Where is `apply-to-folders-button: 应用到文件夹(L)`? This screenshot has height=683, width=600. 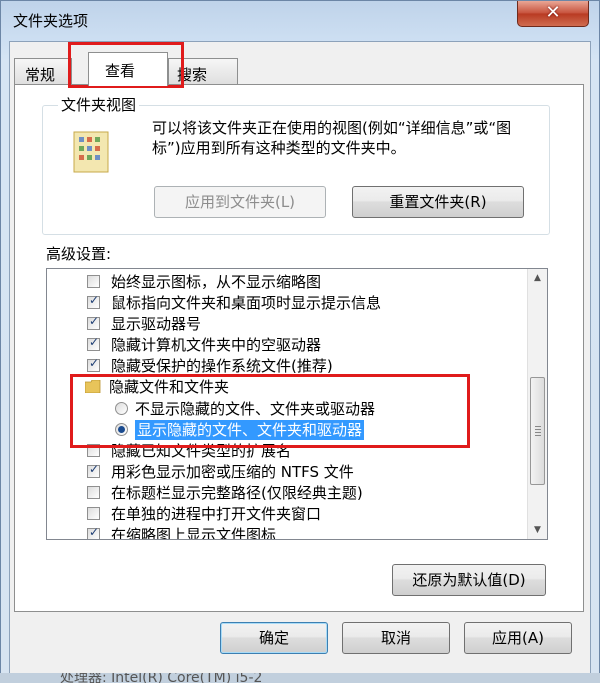 apply-to-folders-button: 应用到文件夹(L) is located at coordinates (240, 202).